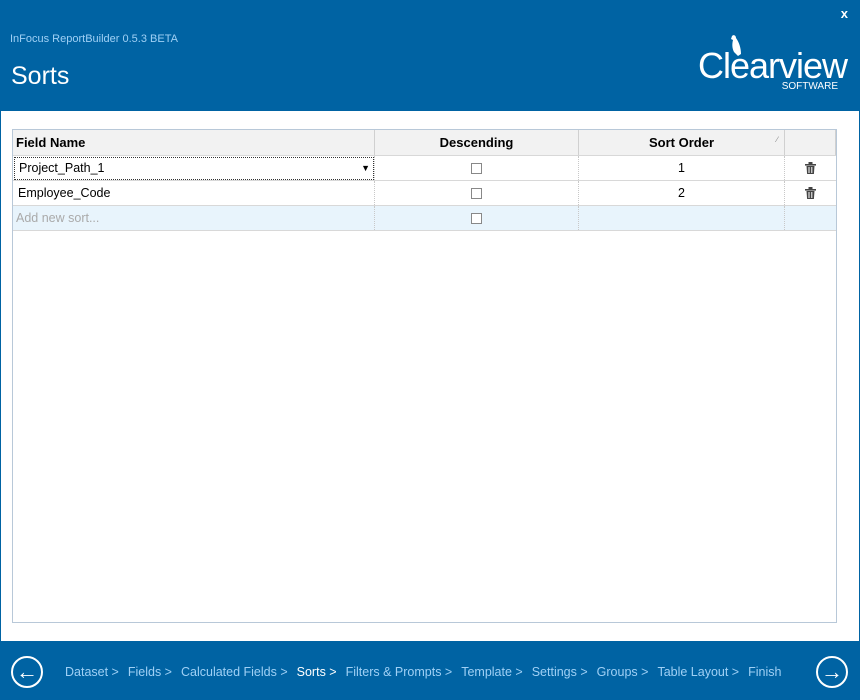  What do you see at coordinates (194, 193) in the screenshot?
I see `field-name-cell: Employee_Code` at bounding box center [194, 193].